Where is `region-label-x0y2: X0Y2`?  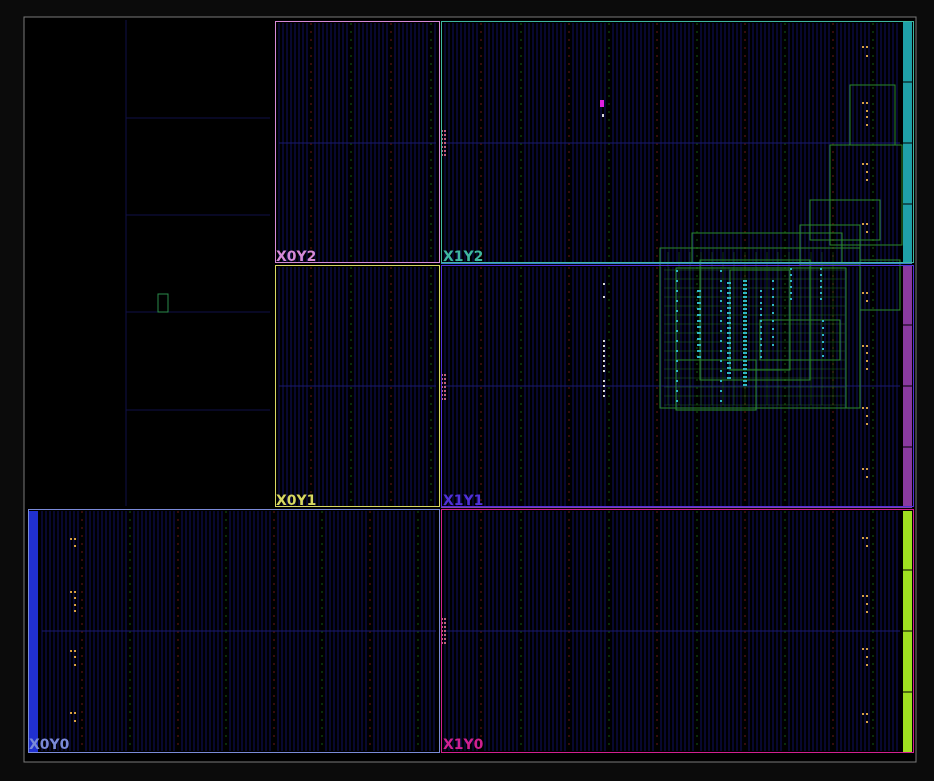 region-label-x0y2: X0Y2 is located at coordinates (296, 257).